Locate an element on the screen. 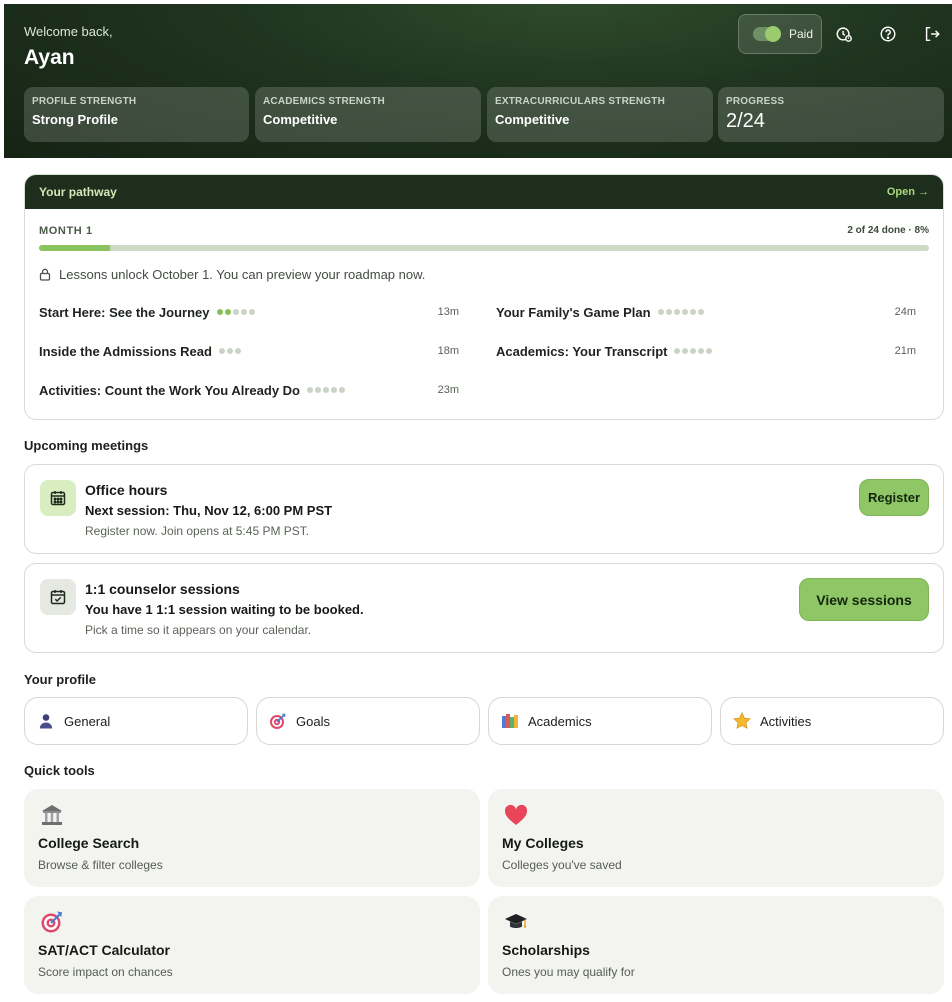  logout-icon is located at coordinates (932, 34).